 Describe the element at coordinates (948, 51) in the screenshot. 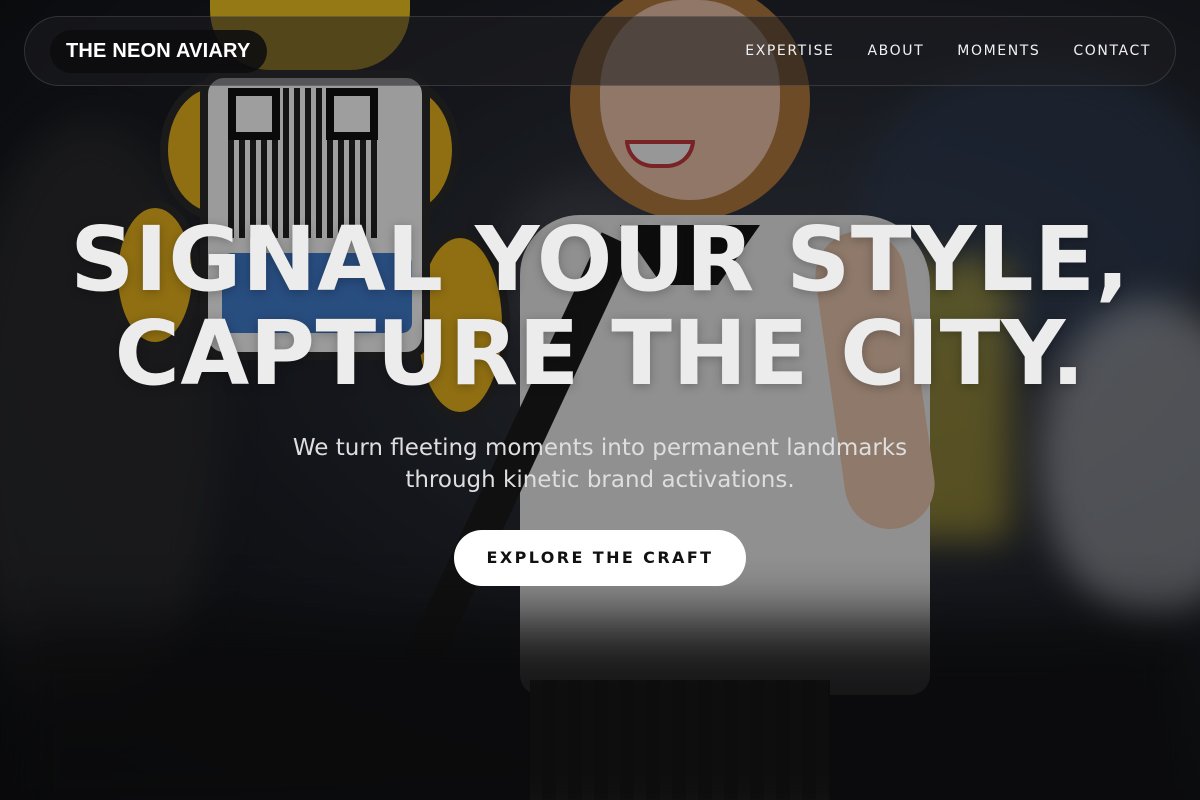

I see `nav-menu: EXPERTISE ABOUT MOMENTS CONTACT` at that location.